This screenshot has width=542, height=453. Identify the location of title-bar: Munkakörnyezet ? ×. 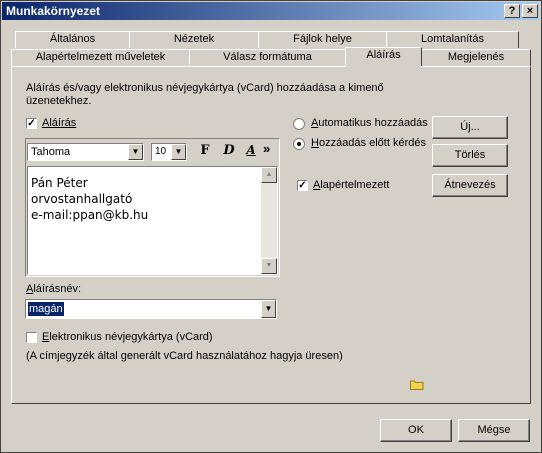
(270, 11).